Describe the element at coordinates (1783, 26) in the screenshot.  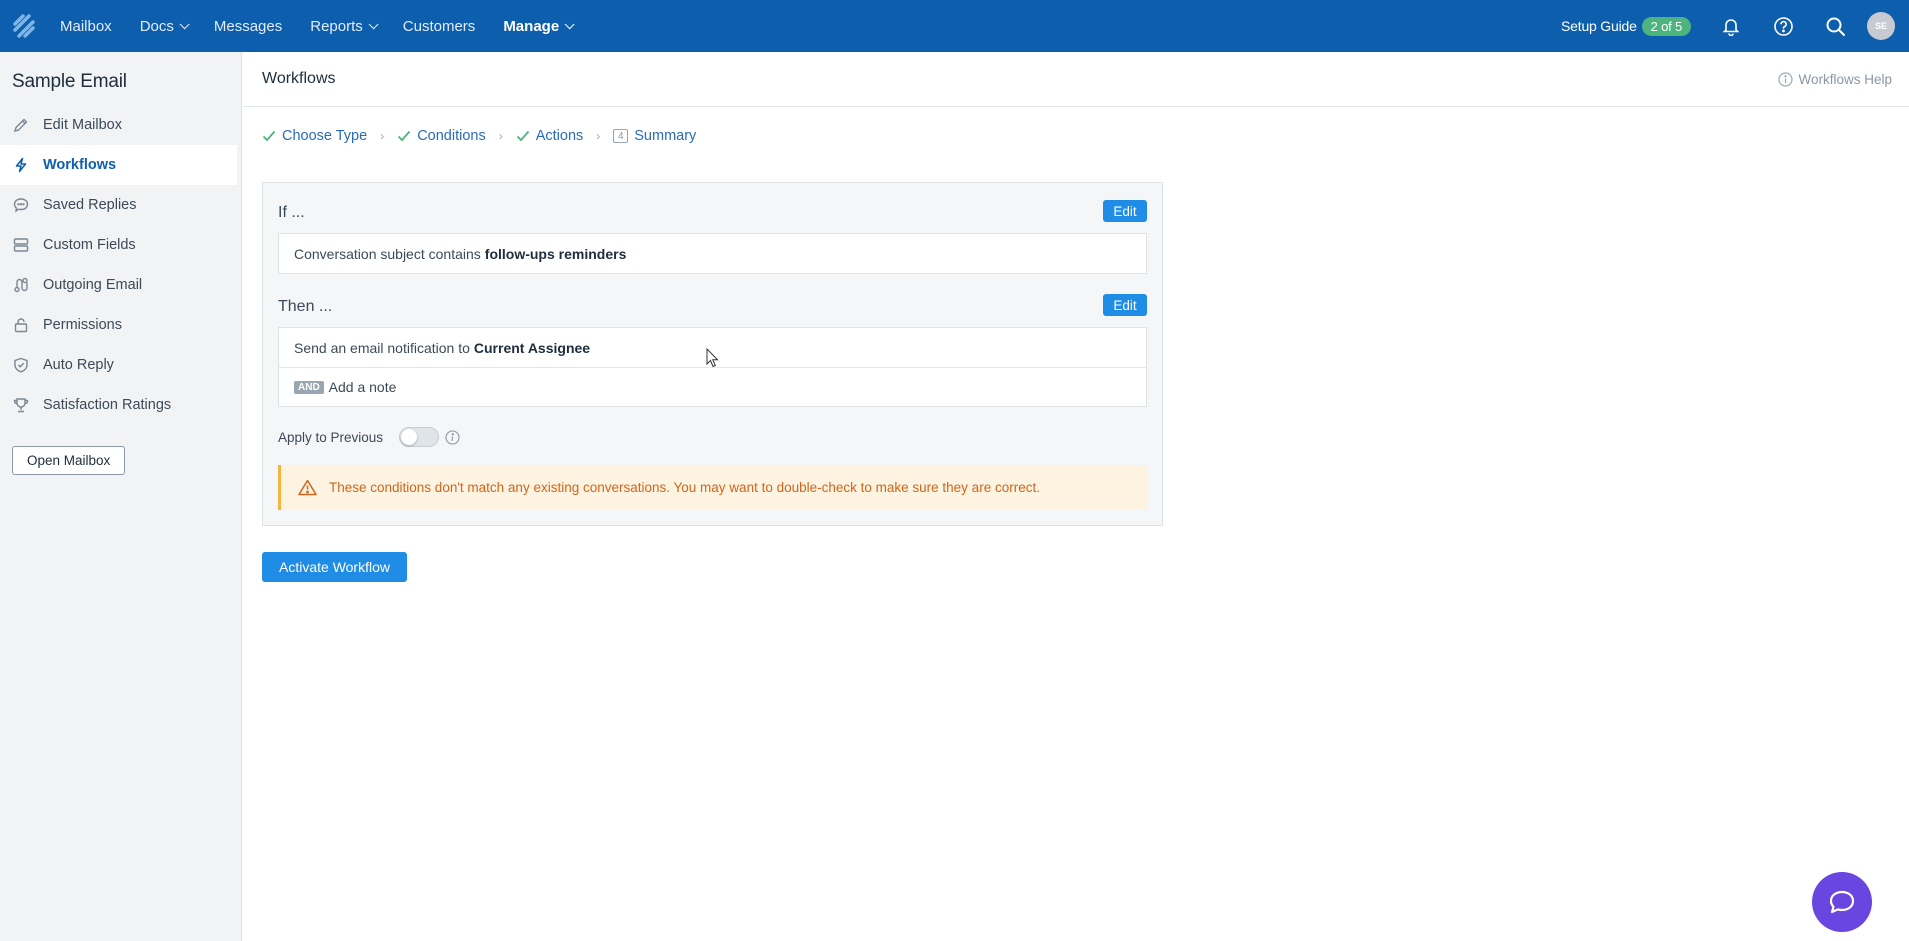
I see `help-question-icon` at that location.